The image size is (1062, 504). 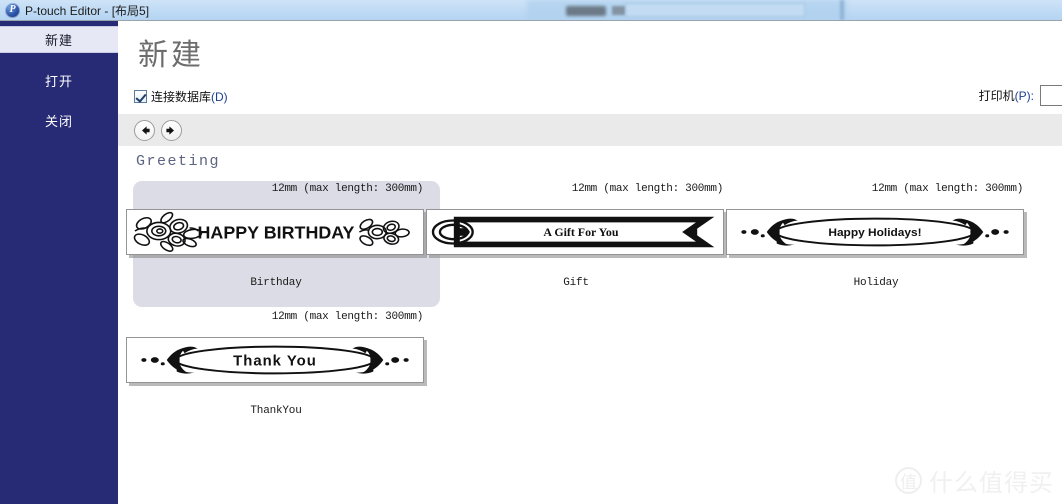 I want to click on window-title: P-touch Editor - [布局5], so click(x=87, y=10).